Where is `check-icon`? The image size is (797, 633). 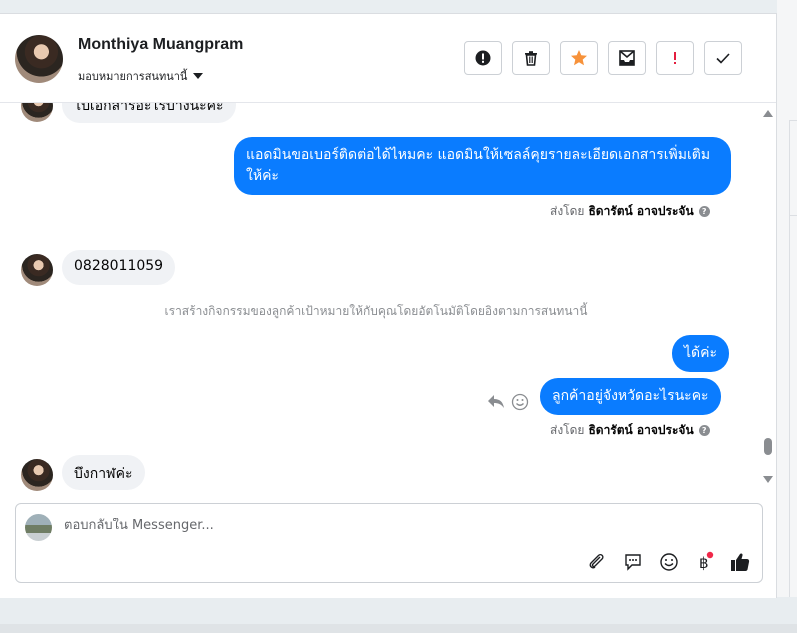
check-icon is located at coordinates (723, 58).